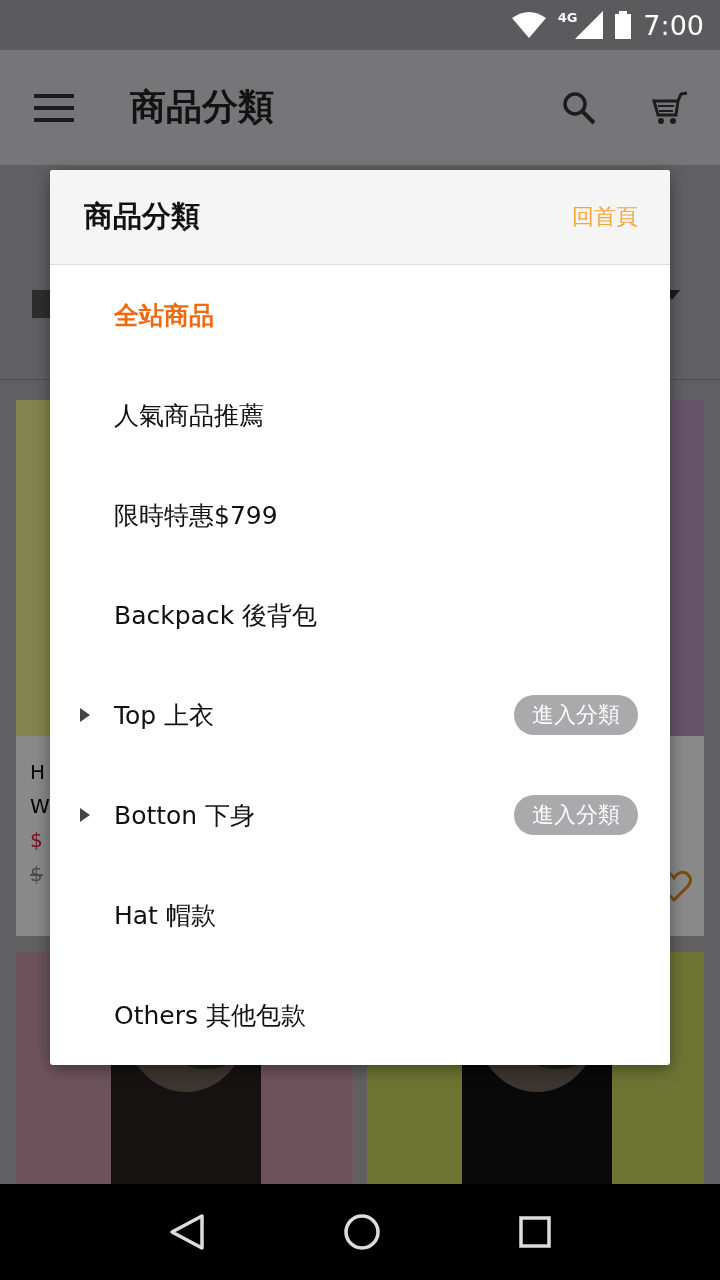  Describe the element at coordinates (579, 107) in the screenshot. I see `search-icon` at that location.